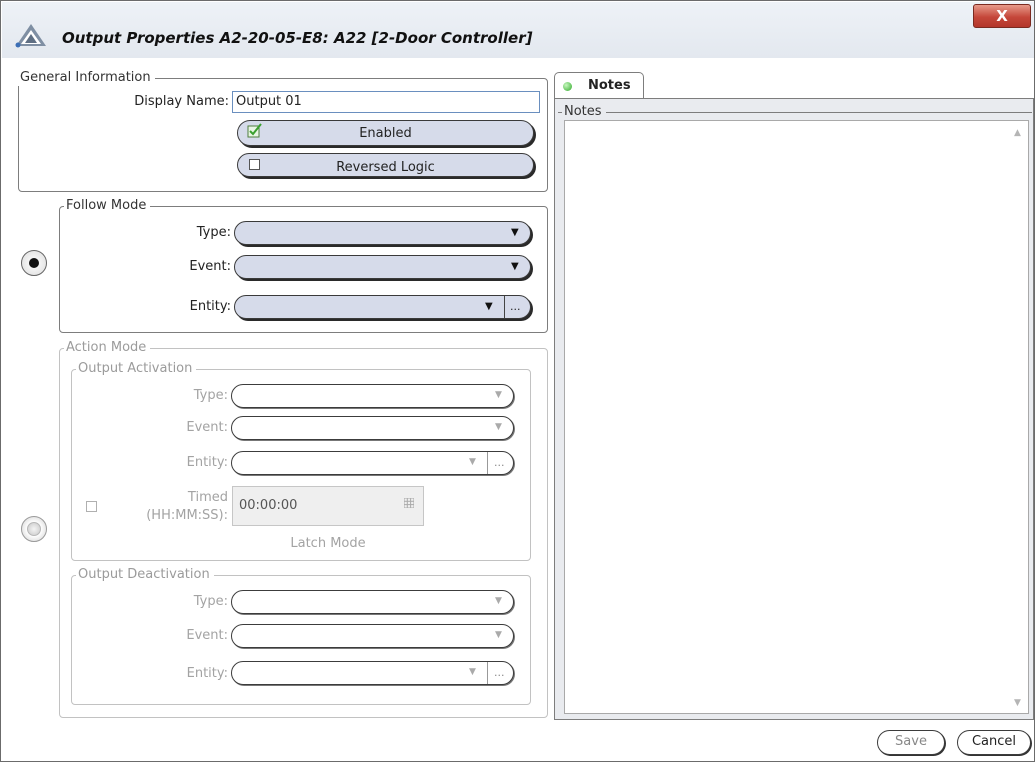  I want to click on notes-legend: Notes, so click(584, 112).